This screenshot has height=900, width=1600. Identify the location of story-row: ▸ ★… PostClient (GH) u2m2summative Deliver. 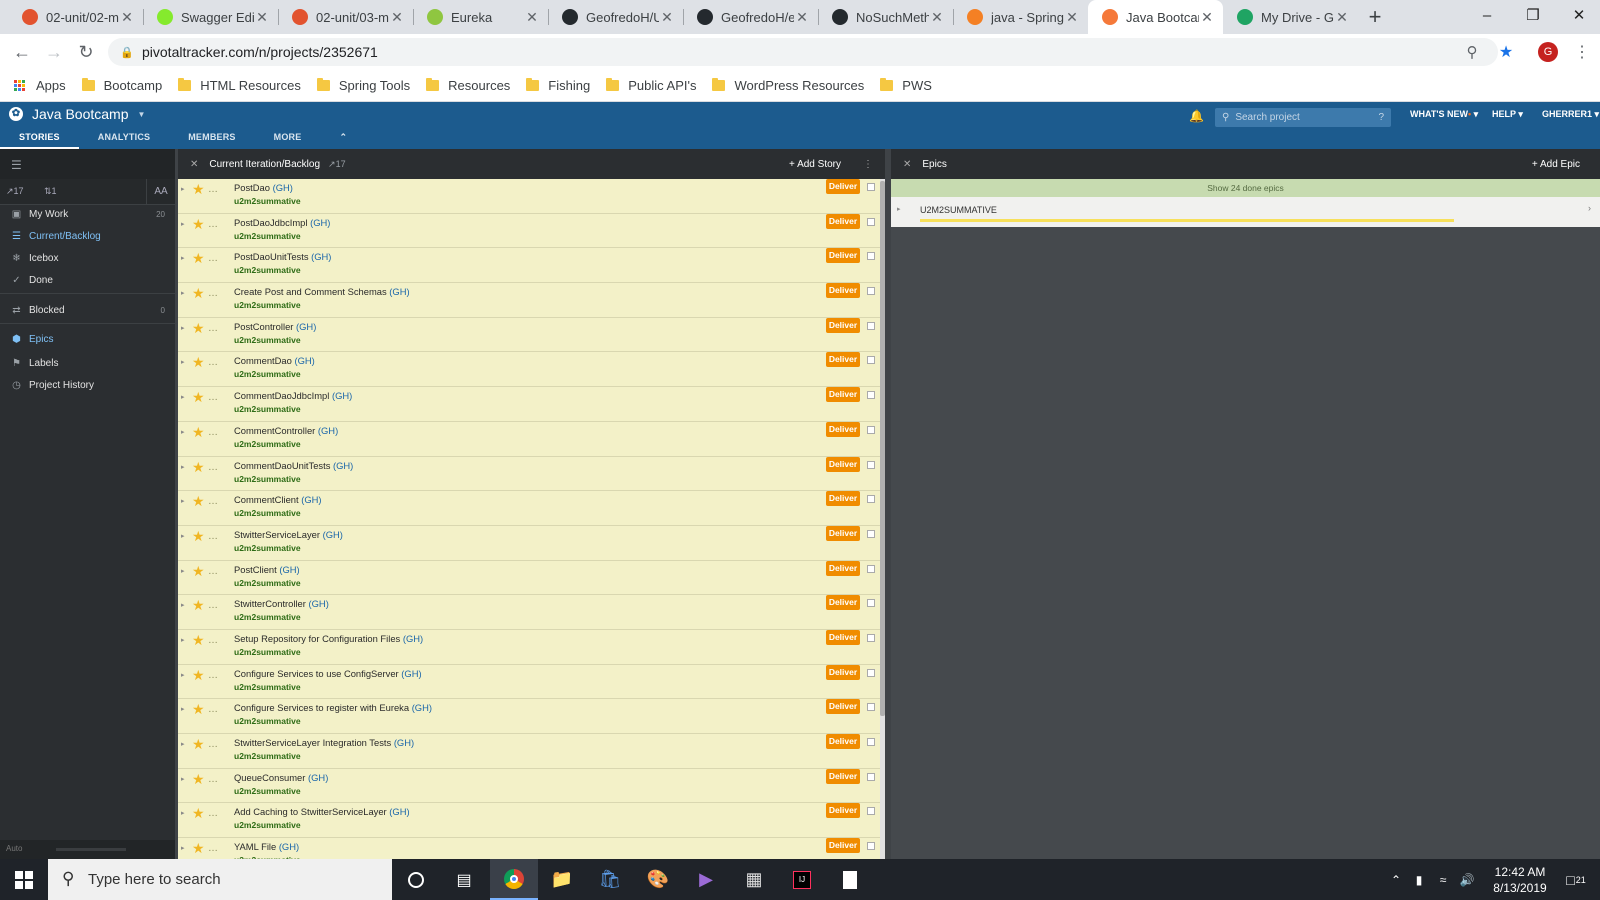
(529, 578).